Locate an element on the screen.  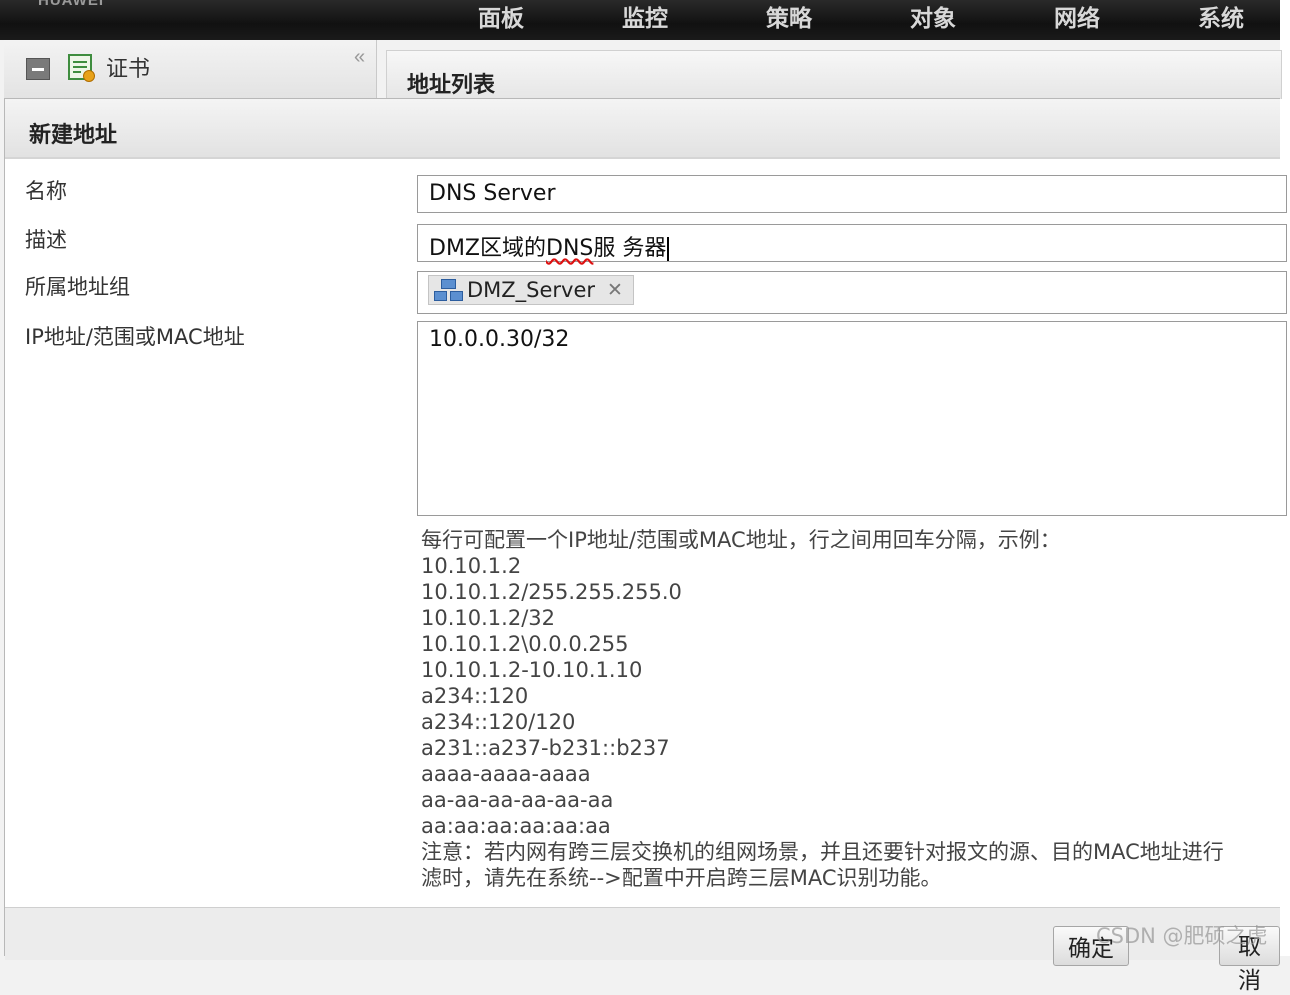
spellcheck-flag: DNS is located at coordinates (570, 248).